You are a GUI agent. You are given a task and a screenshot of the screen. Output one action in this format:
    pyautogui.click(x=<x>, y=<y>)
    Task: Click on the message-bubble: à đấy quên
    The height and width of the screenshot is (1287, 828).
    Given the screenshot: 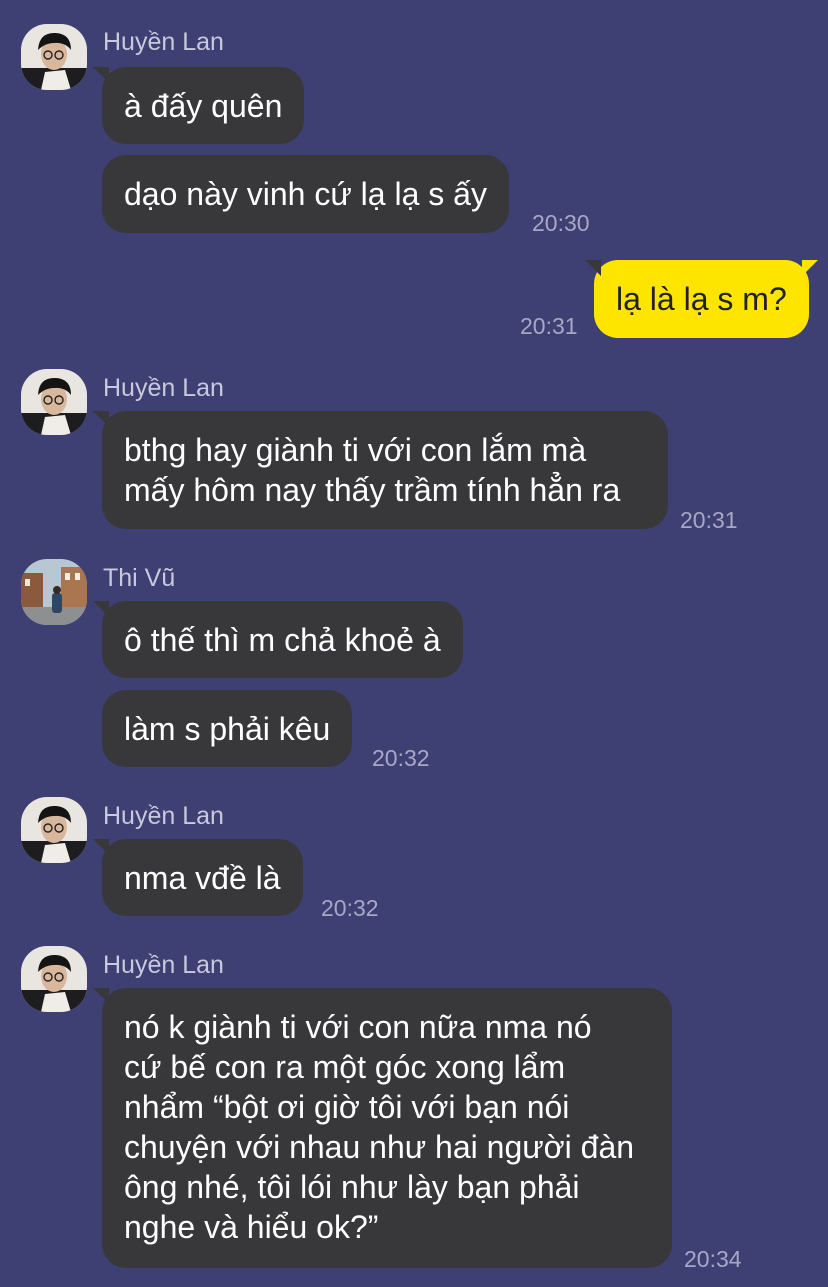 What is the action you would take?
    pyautogui.click(x=198, y=105)
    